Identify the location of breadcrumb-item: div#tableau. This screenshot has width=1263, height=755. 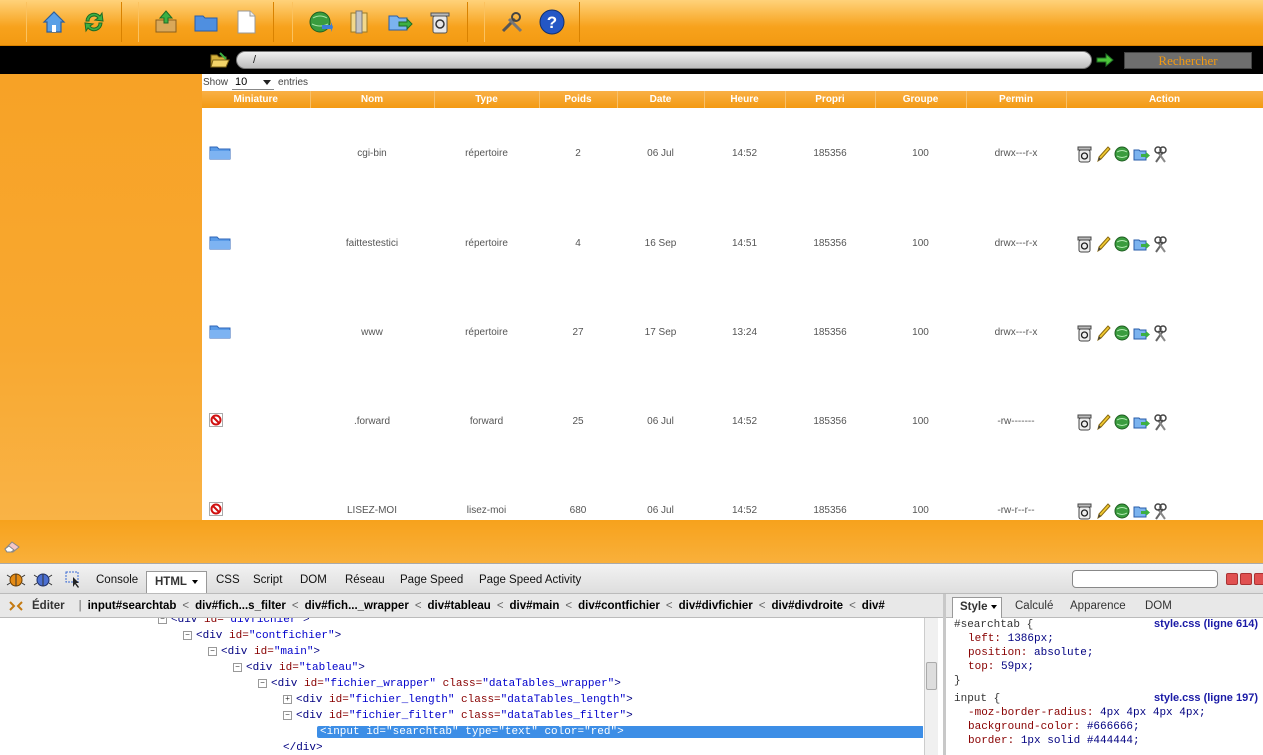
(459, 606).